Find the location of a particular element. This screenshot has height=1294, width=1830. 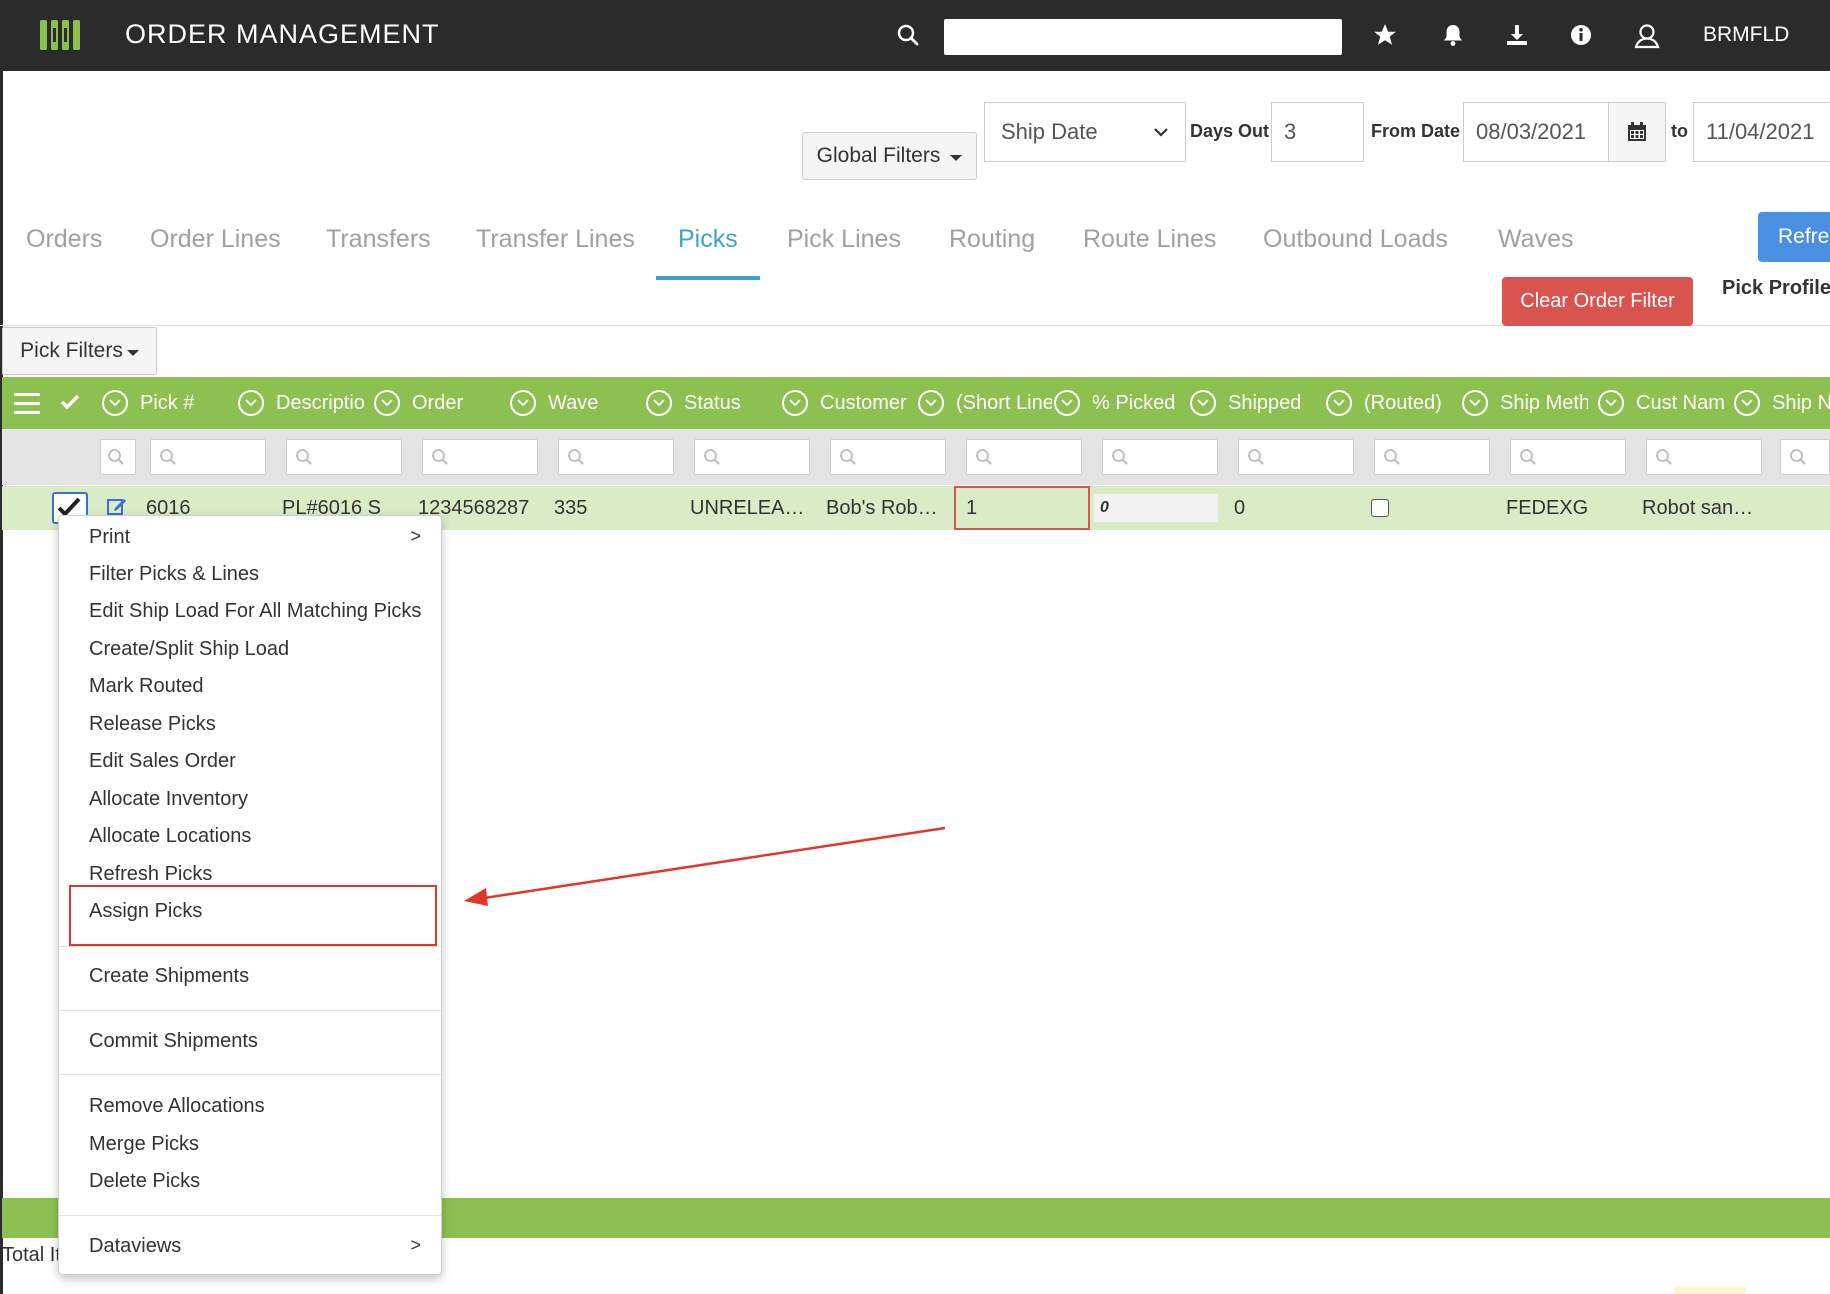

column-ship-n: Ship N is located at coordinates (1782, 403).